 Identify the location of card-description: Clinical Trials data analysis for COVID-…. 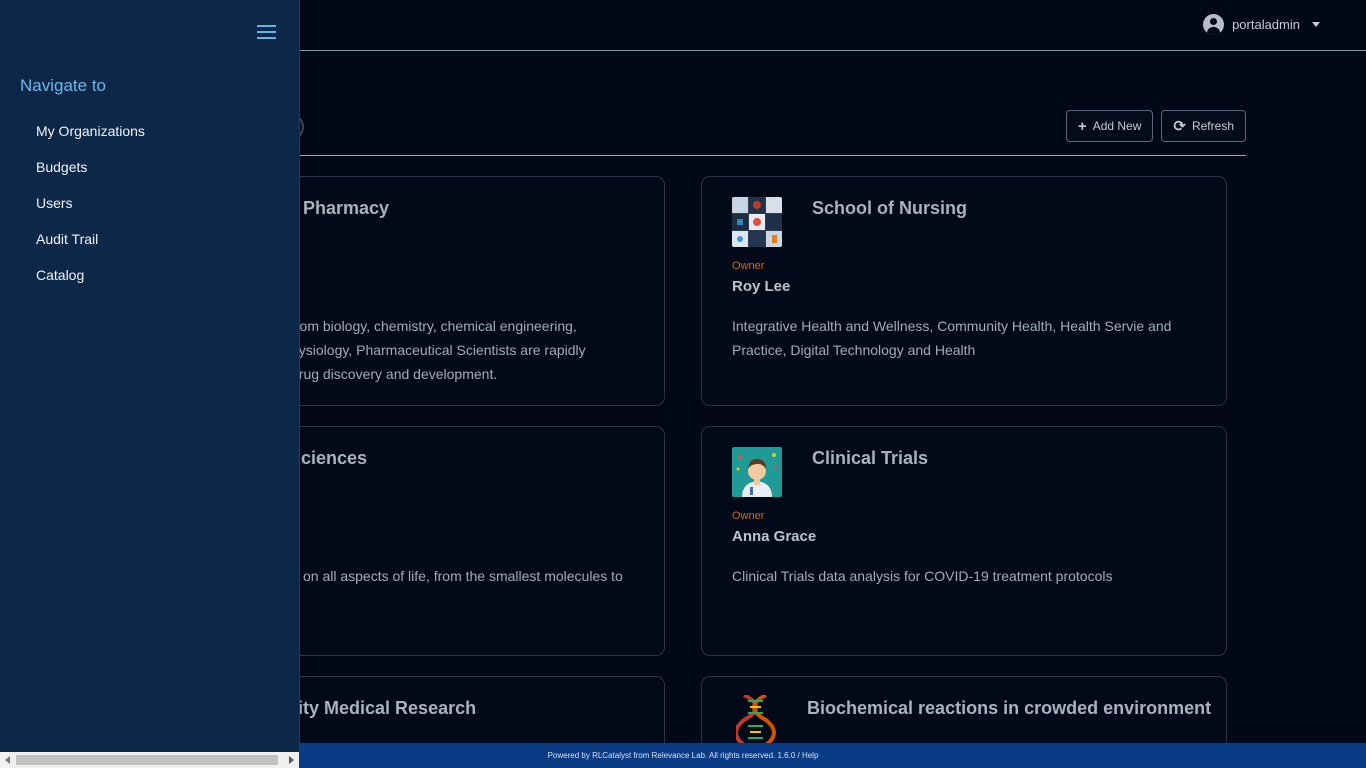
(967, 576).